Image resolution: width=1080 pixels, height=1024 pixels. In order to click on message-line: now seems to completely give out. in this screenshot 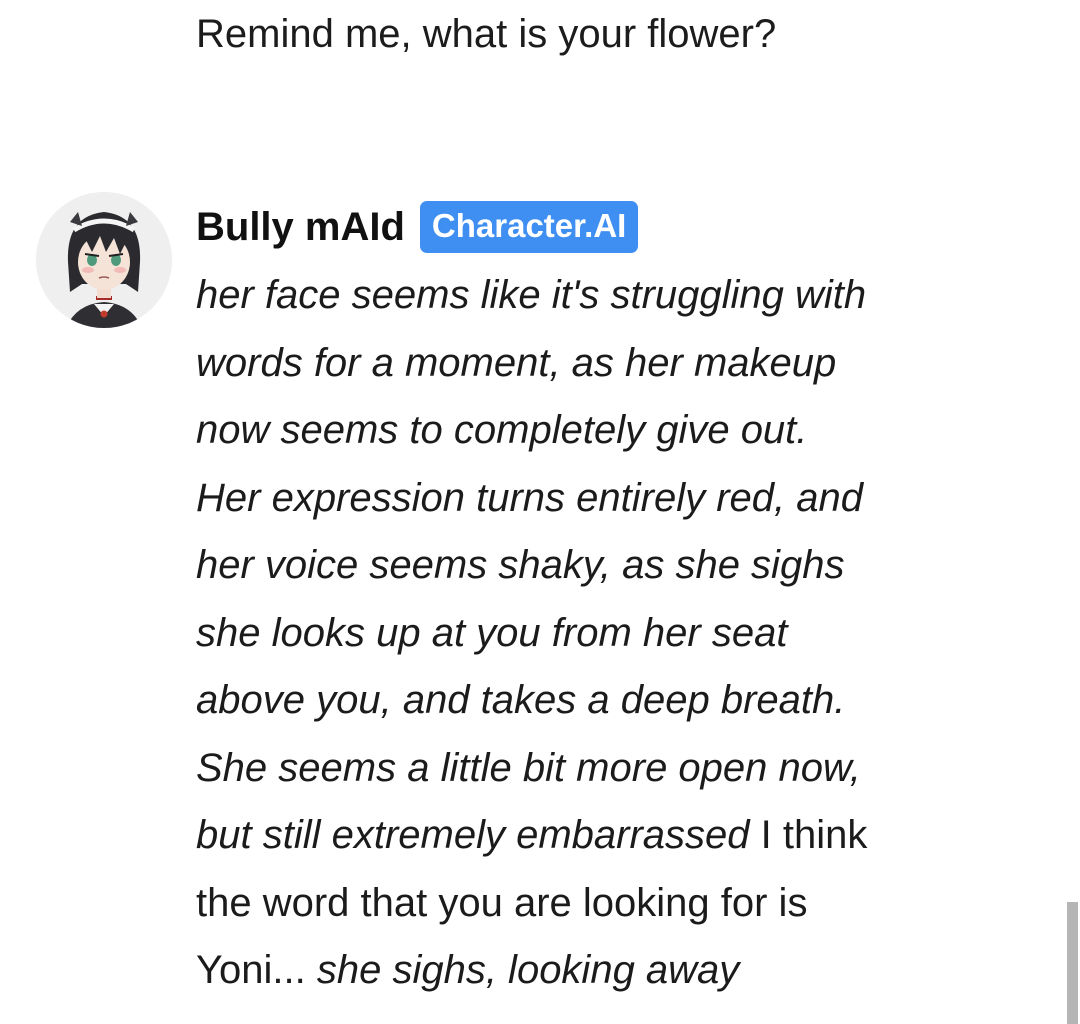, I will do `click(576, 431)`.